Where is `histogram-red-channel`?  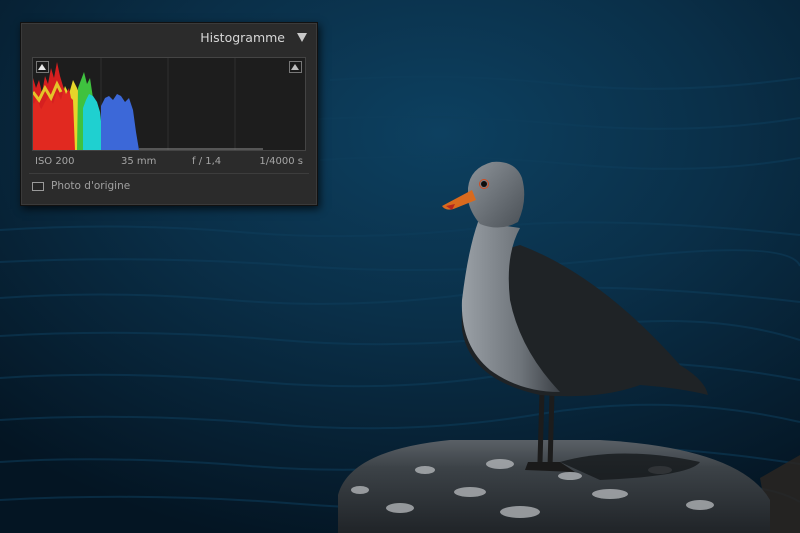 histogram-red-channel is located at coordinates (54, 106).